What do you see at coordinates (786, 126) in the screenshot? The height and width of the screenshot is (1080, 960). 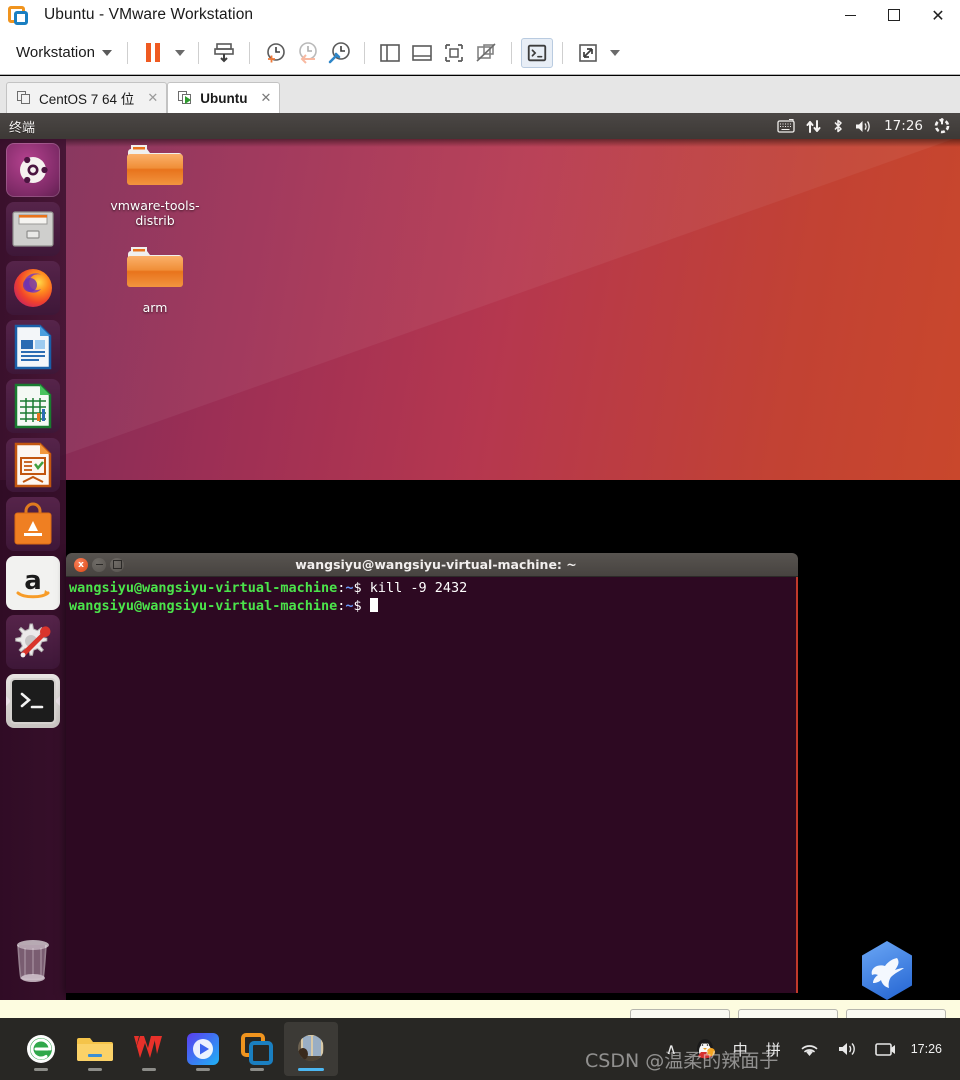 I see `keyboard-indicator-icon` at bounding box center [786, 126].